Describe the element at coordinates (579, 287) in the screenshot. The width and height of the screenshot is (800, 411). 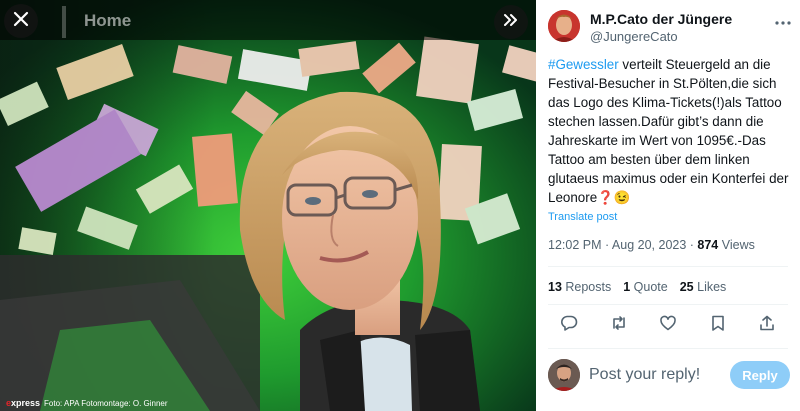
I see `reposts-stat: 13 Reposts` at that location.